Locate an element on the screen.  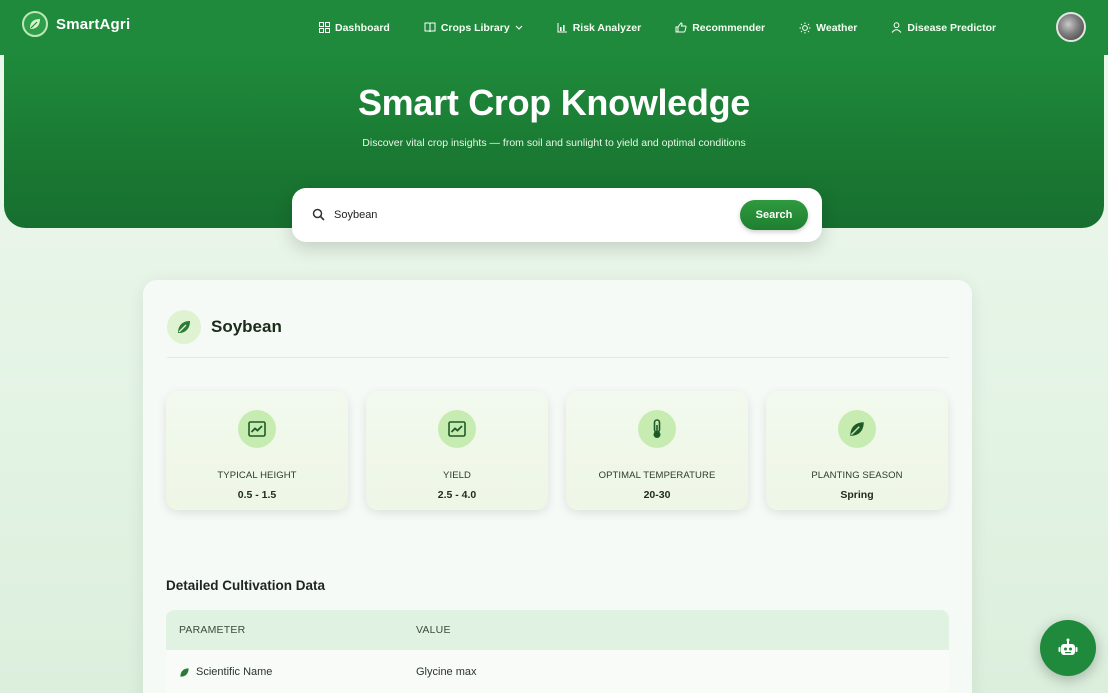
crop-header: Soybean is located at coordinates (224, 327).